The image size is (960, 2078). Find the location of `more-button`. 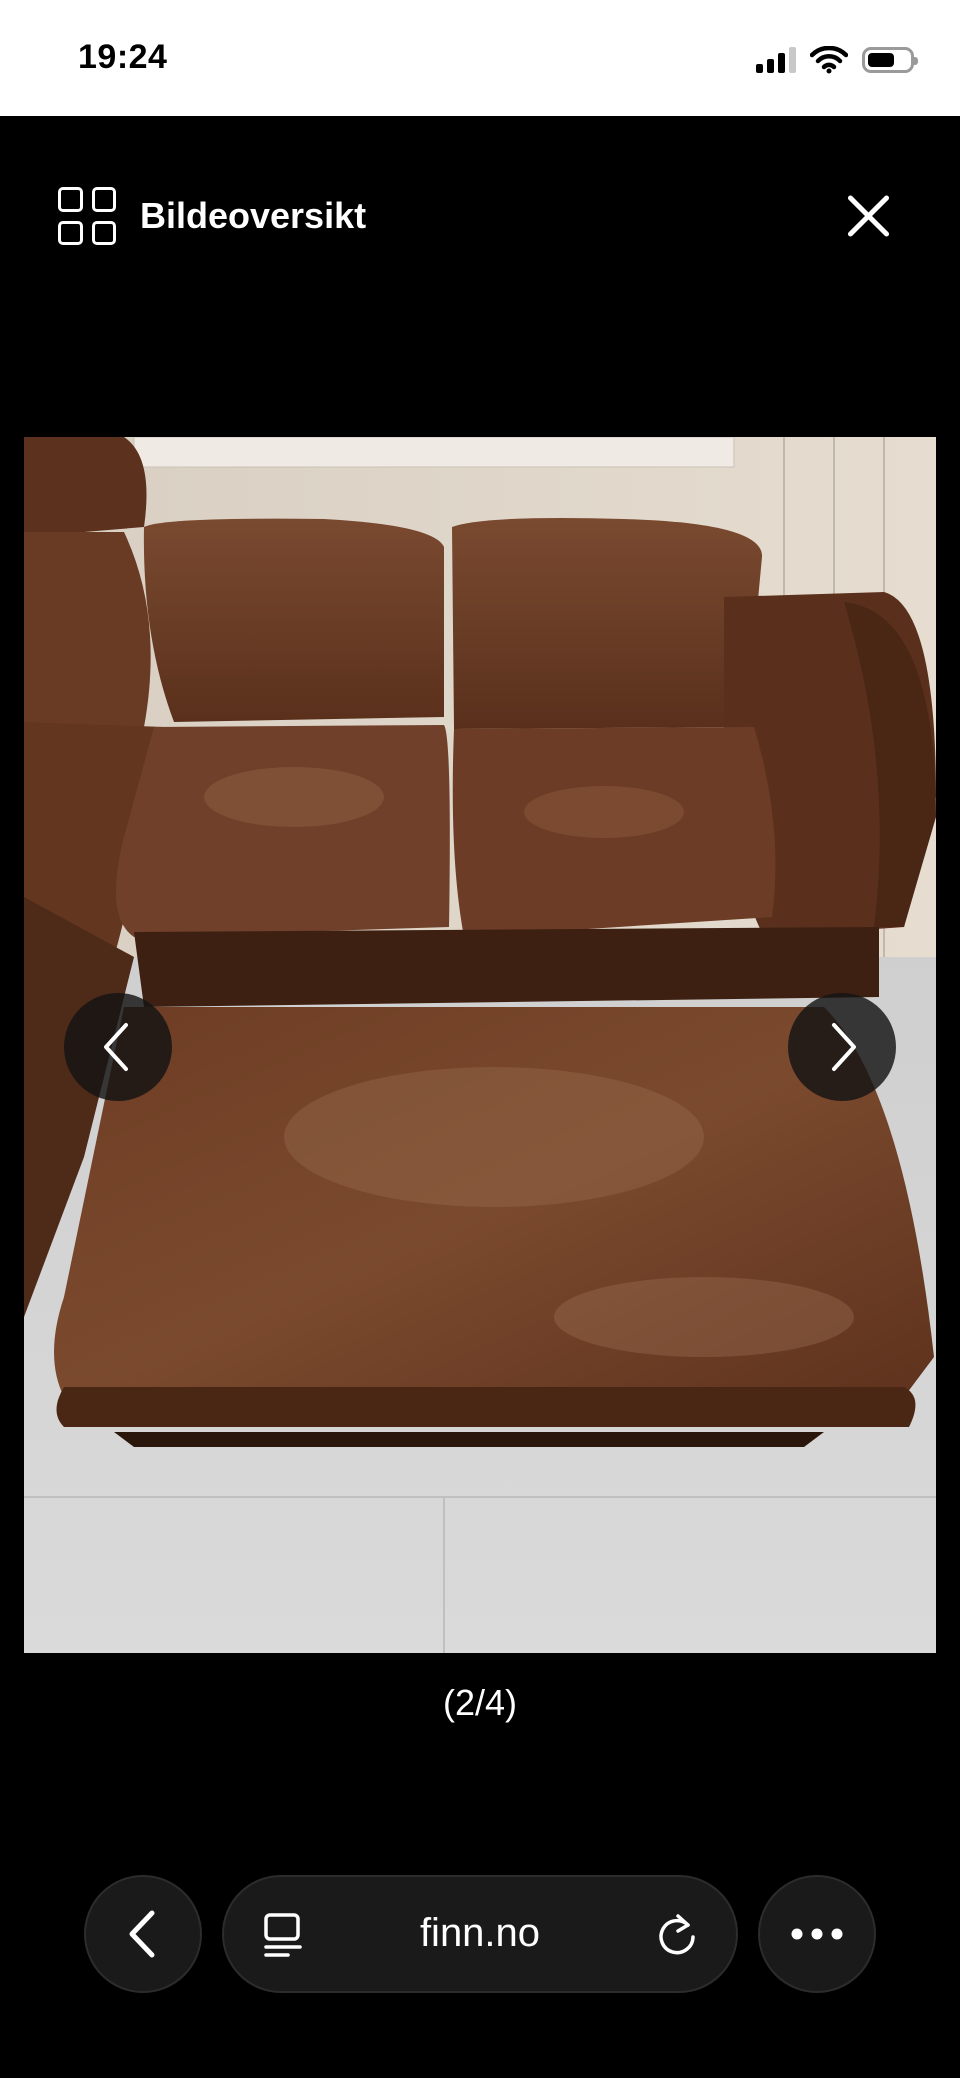

more-button is located at coordinates (817, 1934).